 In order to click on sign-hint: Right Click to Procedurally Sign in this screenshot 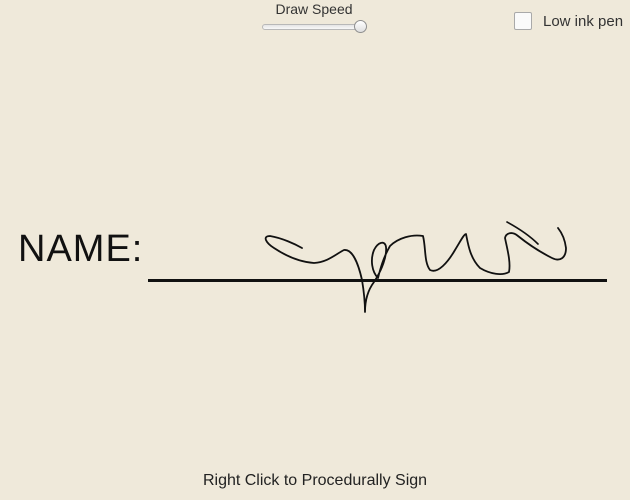, I will do `click(315, 480)`.